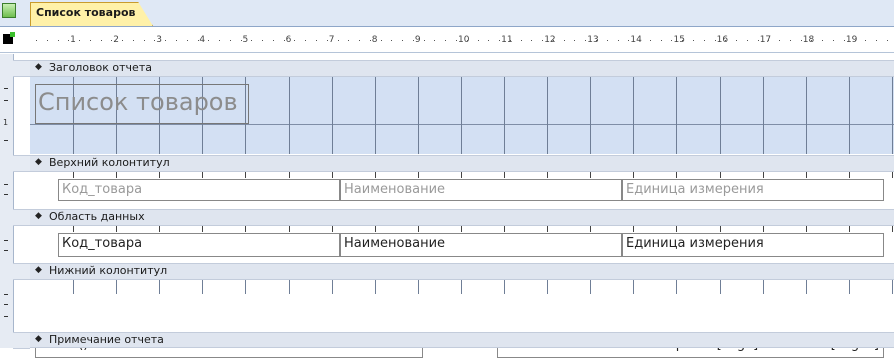 Image resolution: width=894 pixels, height=358 pixels. What do you see at coordinates (199, 190) in the screenshot?
I see `page-header-field-code: Код_товара` at bounding box center [199, 190].